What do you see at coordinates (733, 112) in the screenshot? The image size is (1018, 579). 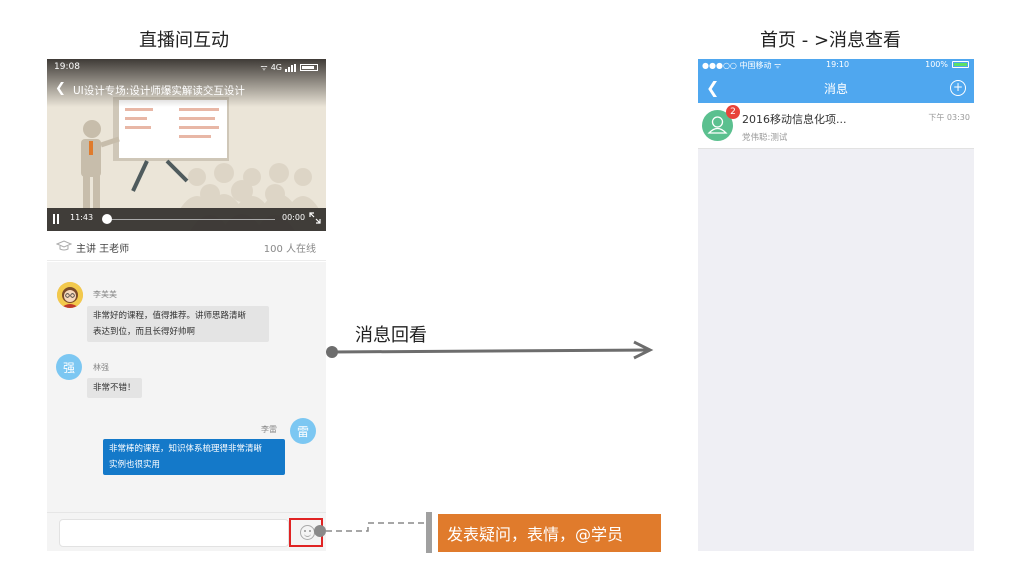 I see `unread-badge: 2` at bounding box center [733, 112].